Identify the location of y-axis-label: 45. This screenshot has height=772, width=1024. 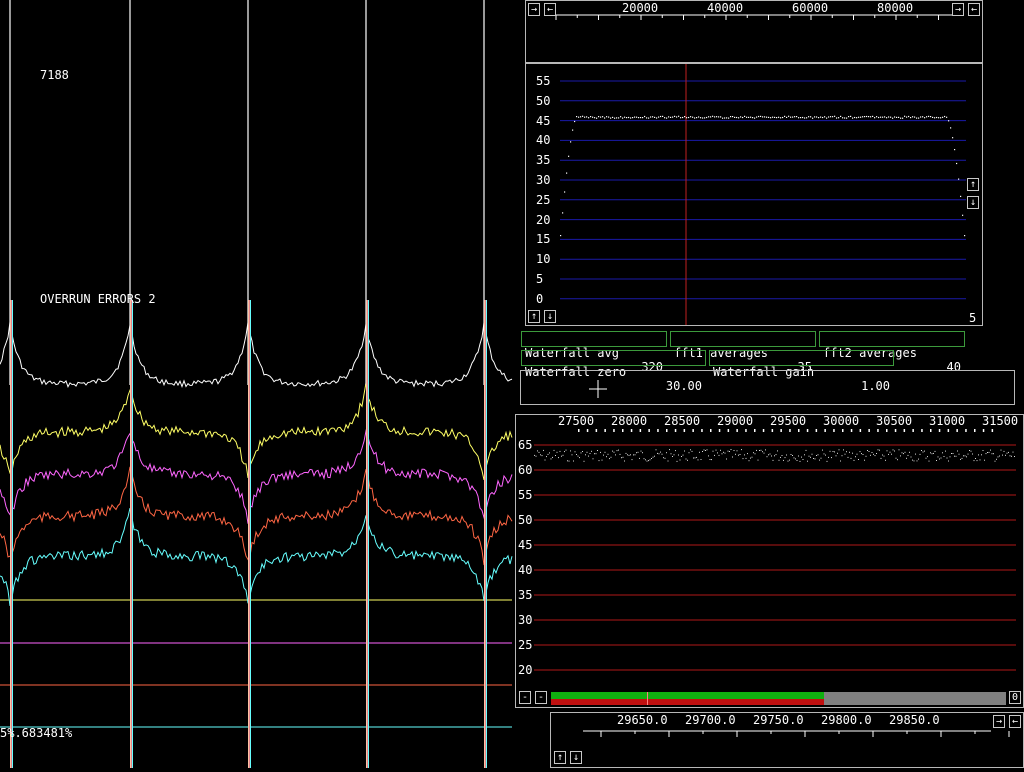
(543, 120).